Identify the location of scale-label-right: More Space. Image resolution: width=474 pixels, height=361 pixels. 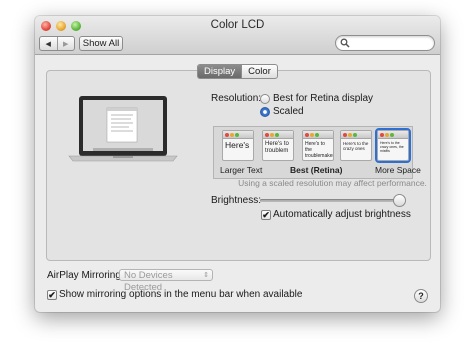
(398, 170).